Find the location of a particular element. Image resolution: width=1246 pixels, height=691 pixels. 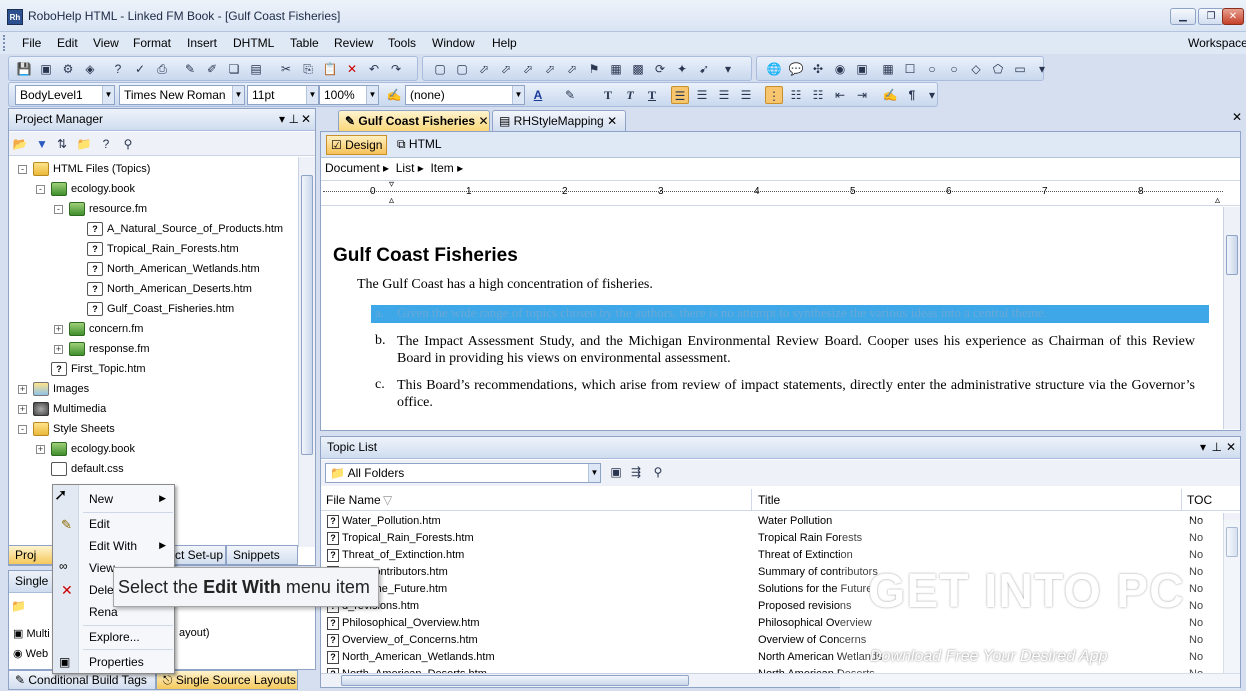

bulleted-list-icon: ☷ is located at coordinates (796, 95).